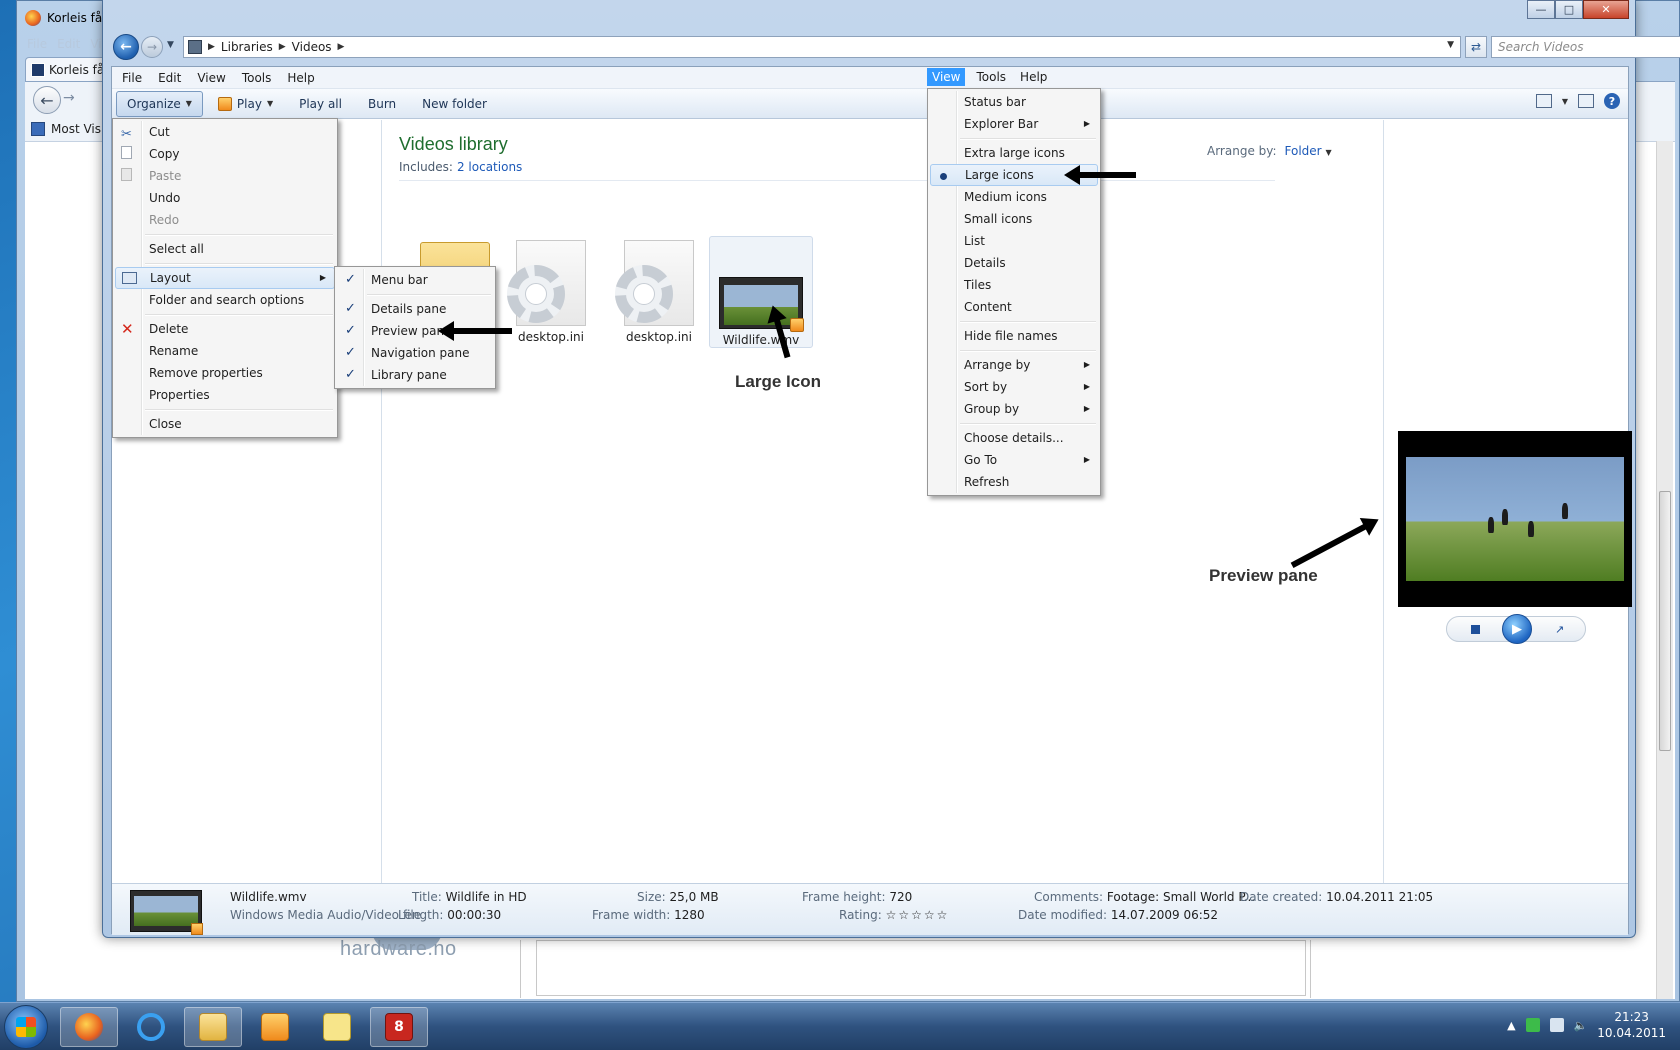 This screenshot has height=1050, width=1680. Describe the element at coordinates (169, 78) in the screenshot. I see `menu-edit: Edit` at that location.